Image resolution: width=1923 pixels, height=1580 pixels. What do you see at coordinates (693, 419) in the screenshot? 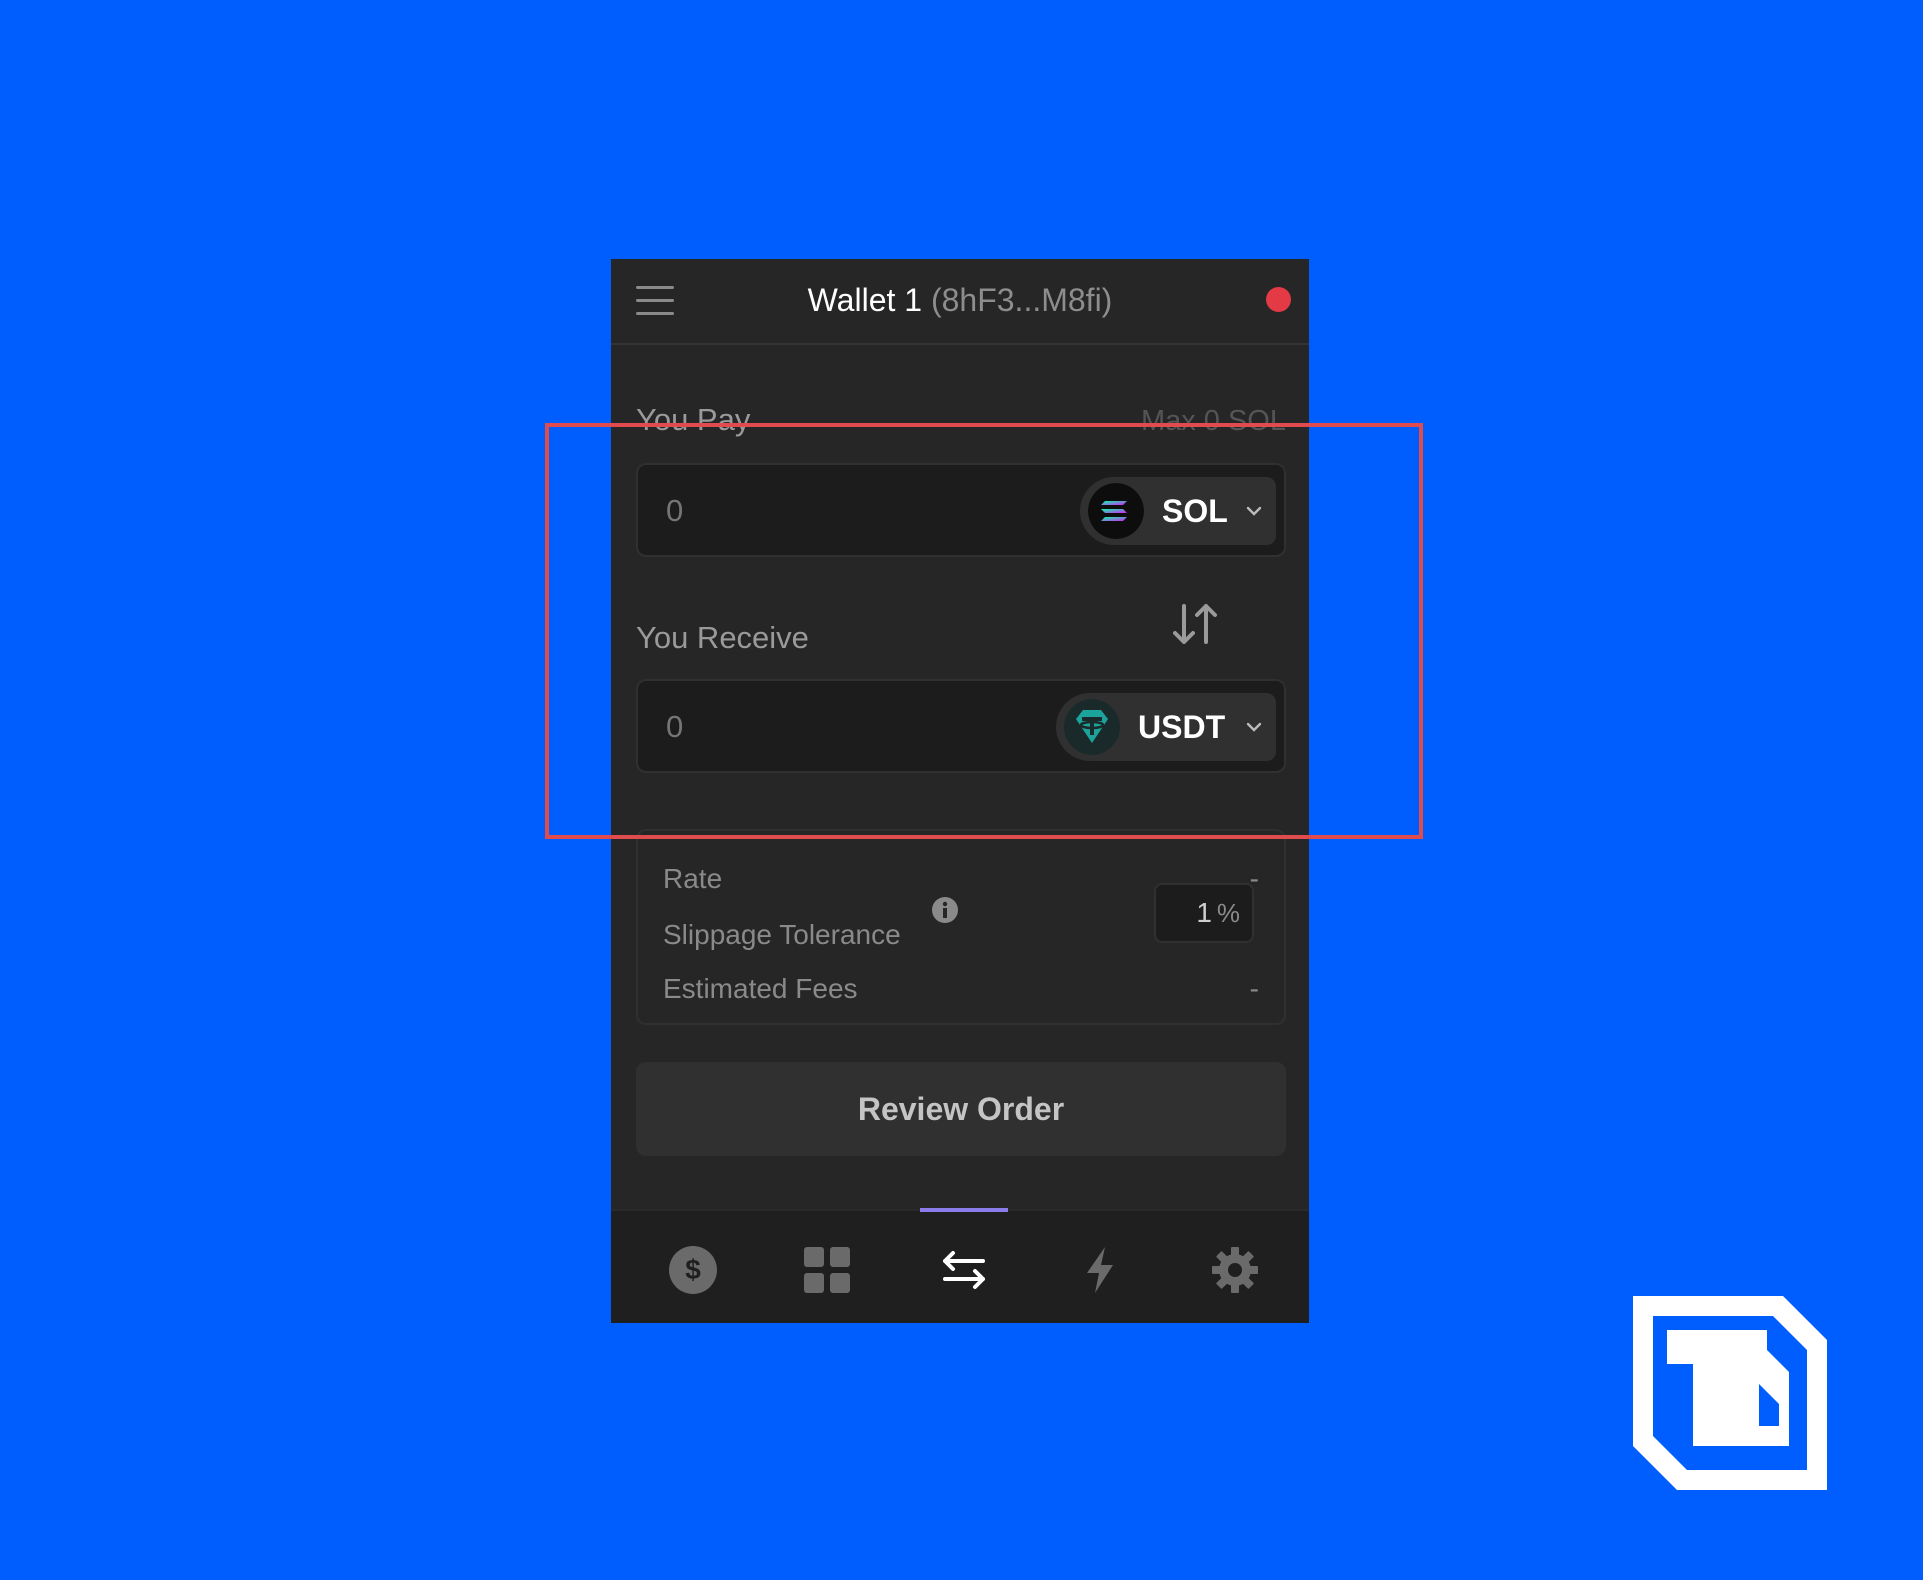
I see `you-pay-label: You Pay` at bounding box center [693, 419].